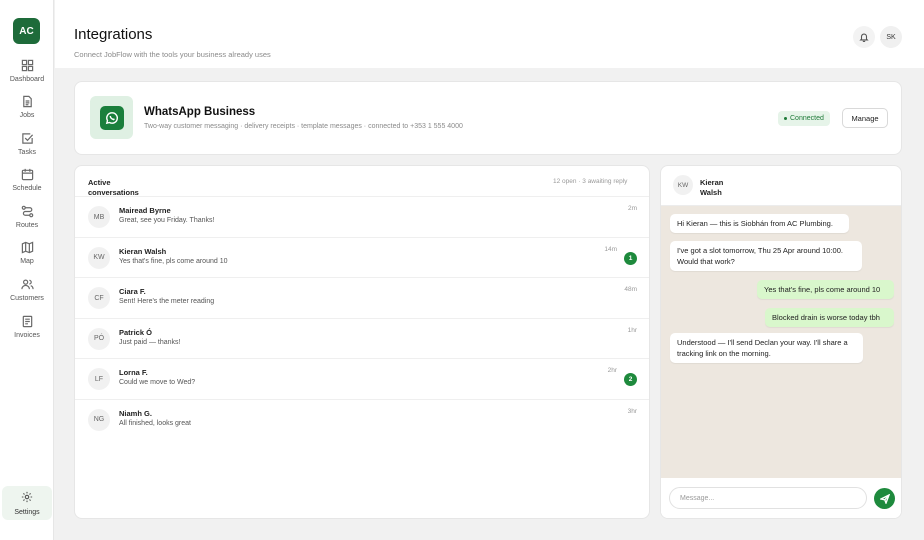  I want to click on message-preview: Could we move to Wed?, so click(157, 382).